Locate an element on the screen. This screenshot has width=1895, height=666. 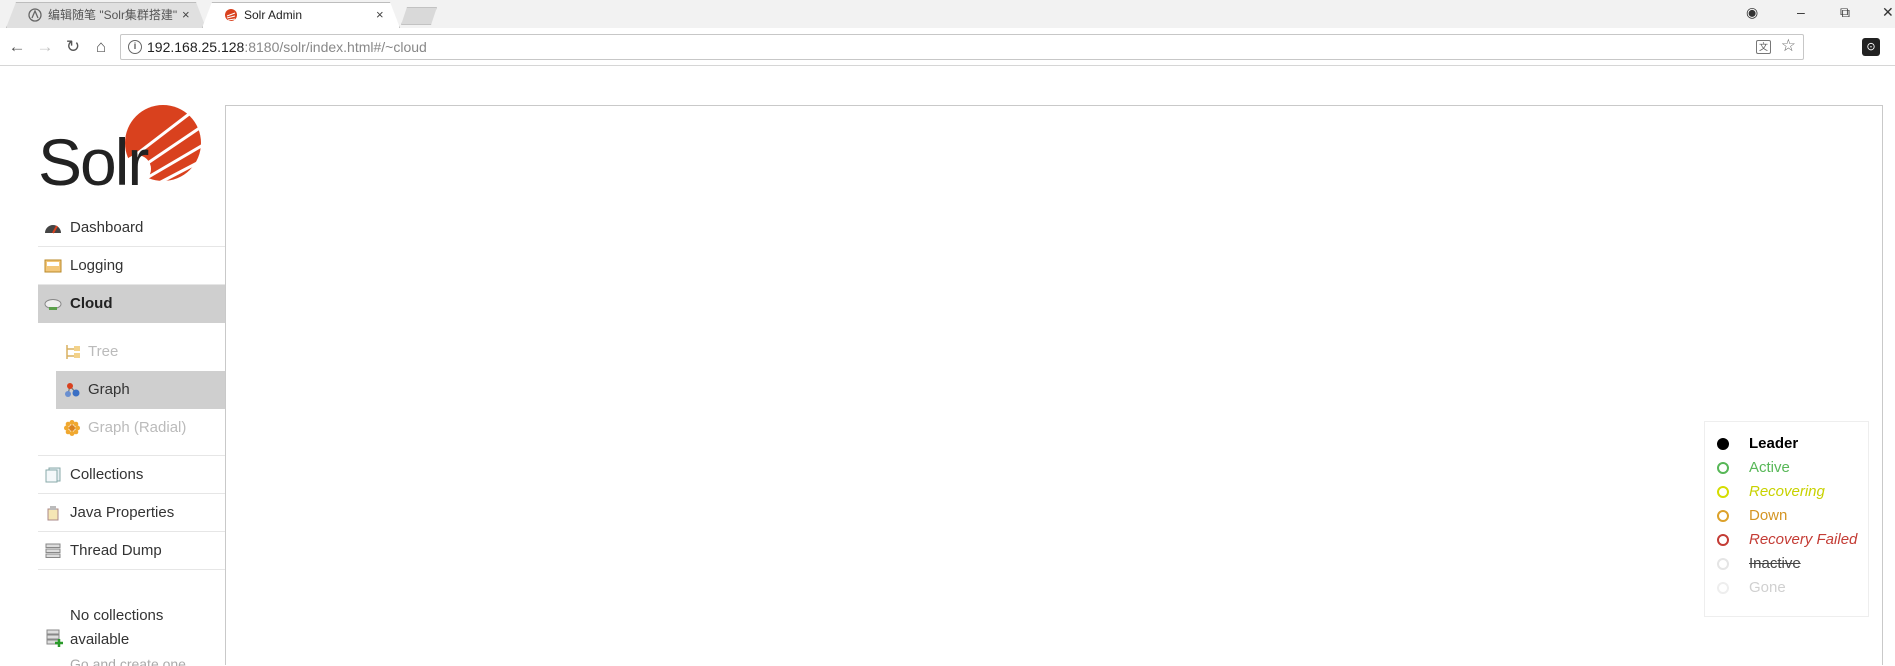
tree-icon is located at coordinates (72, 352).